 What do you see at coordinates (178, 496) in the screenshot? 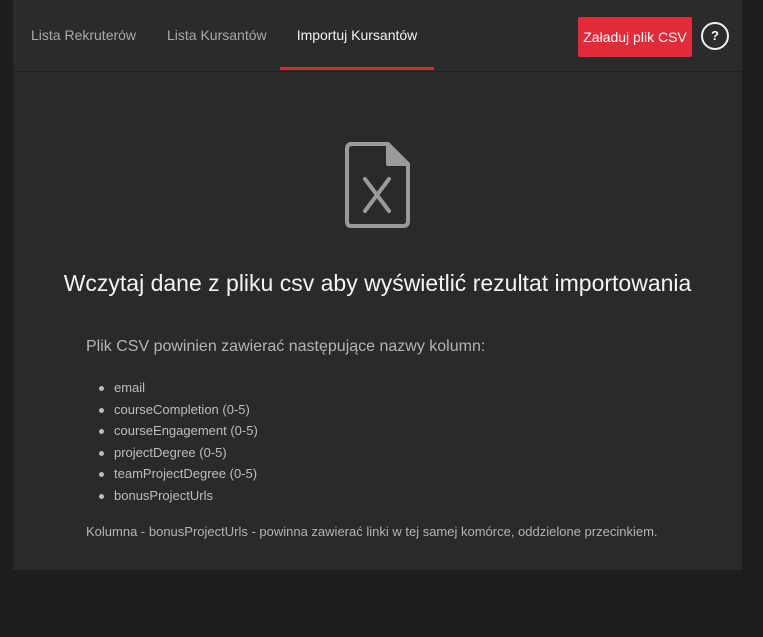
I see `list-item: bonusProjectUrls` at bounding box center [178, 496].